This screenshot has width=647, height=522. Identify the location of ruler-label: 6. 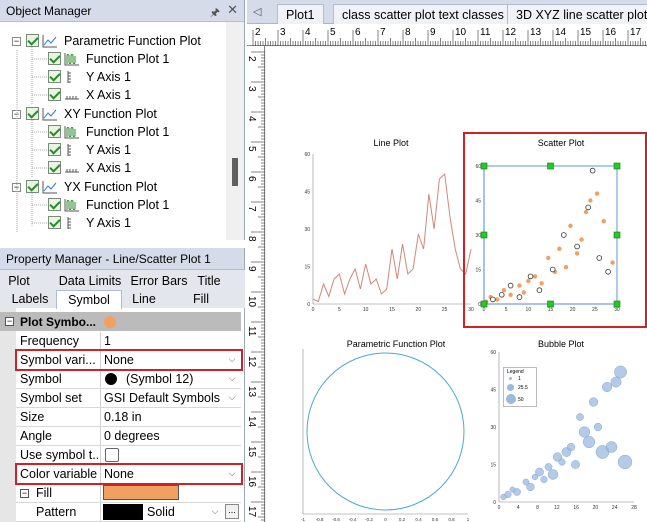
(358, 32).